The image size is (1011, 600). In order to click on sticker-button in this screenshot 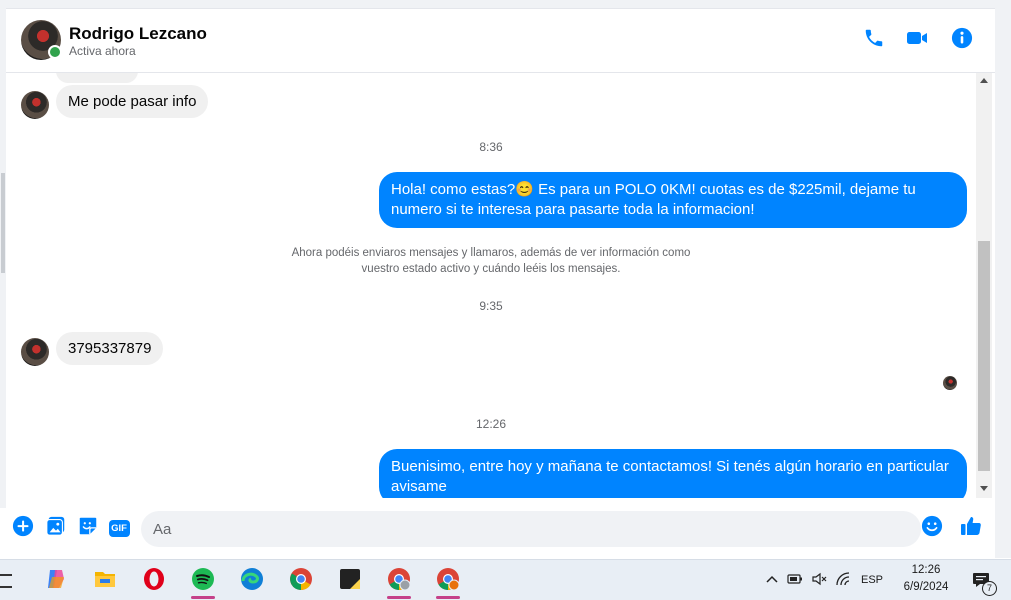, I will do `click(88, 528)`.